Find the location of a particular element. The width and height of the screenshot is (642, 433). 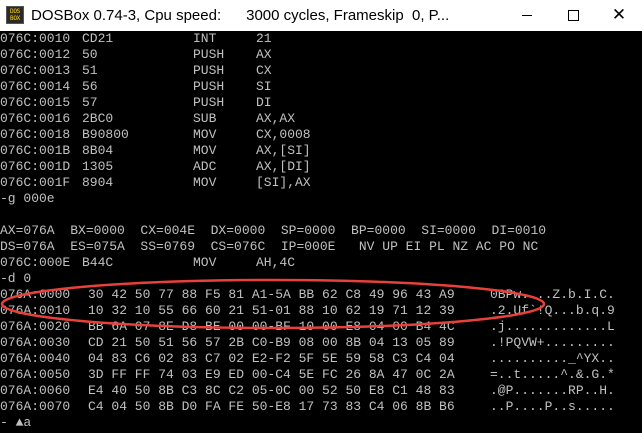

dump-ascii: .@P.......RP..H. is located at coordinates (552, 390).